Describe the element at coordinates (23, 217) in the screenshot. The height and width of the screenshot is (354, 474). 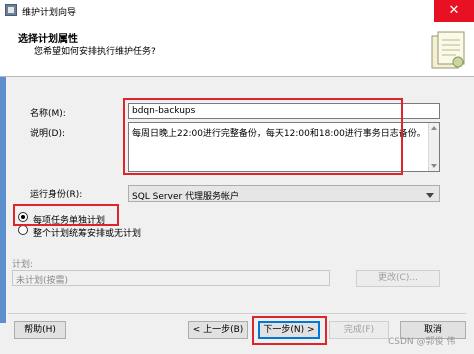
I see `radio-separate-schedule` at that location.